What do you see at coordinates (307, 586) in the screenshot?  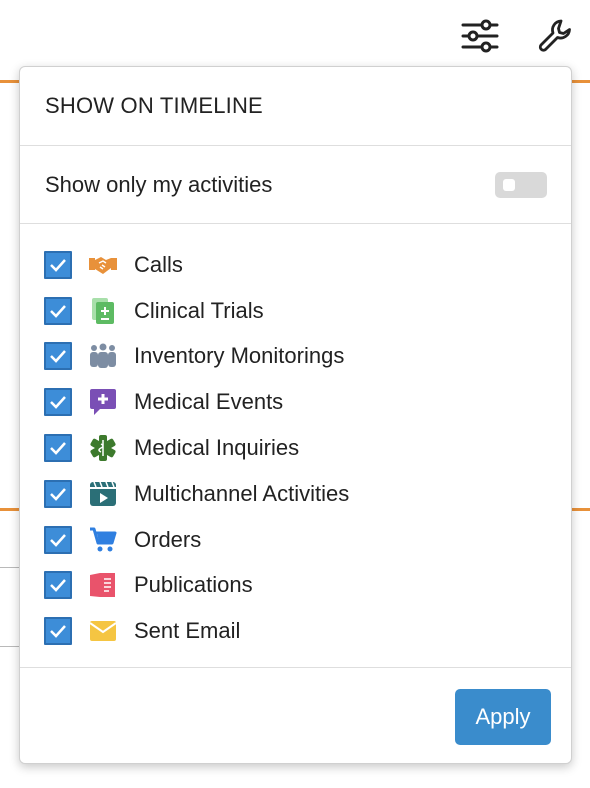 I see `list-item-publications: Publications` at bounding box center [307, 586].